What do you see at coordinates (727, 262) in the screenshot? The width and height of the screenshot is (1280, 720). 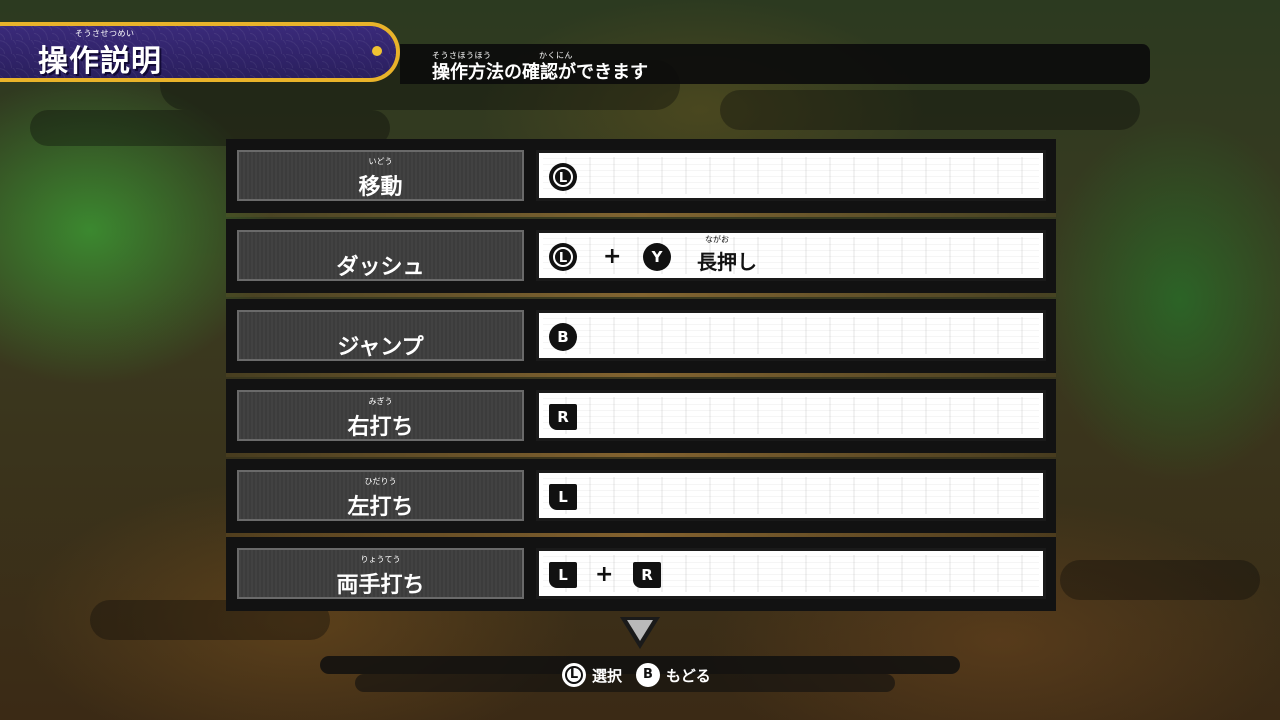 I see `hold-label: 長押し` at bounding box center [727, 262].